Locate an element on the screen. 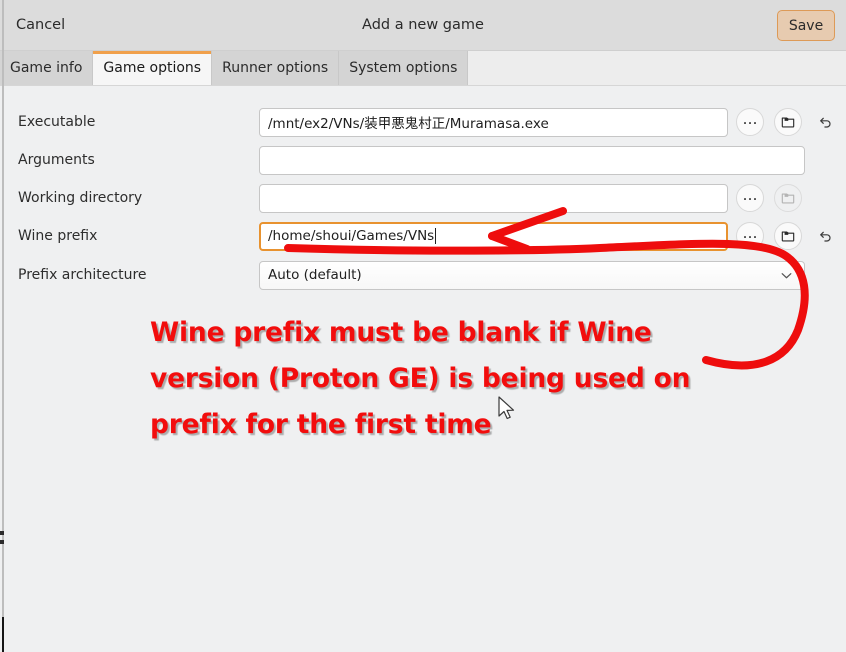 The image size is (846, 652). row-prefix-architecture: Prefix architecture Auto (default) is located at coordinates (423, 275).